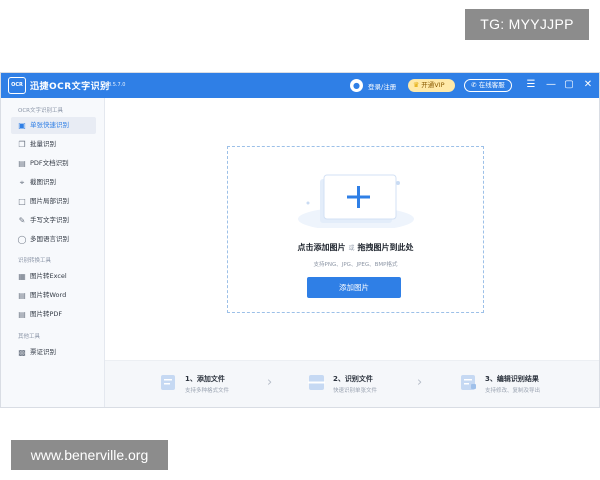 The image size is (600, 480). Describe the element at coordinates (353, 379) in the screenshot. I see `step-title: 2、识别文件` at that location.